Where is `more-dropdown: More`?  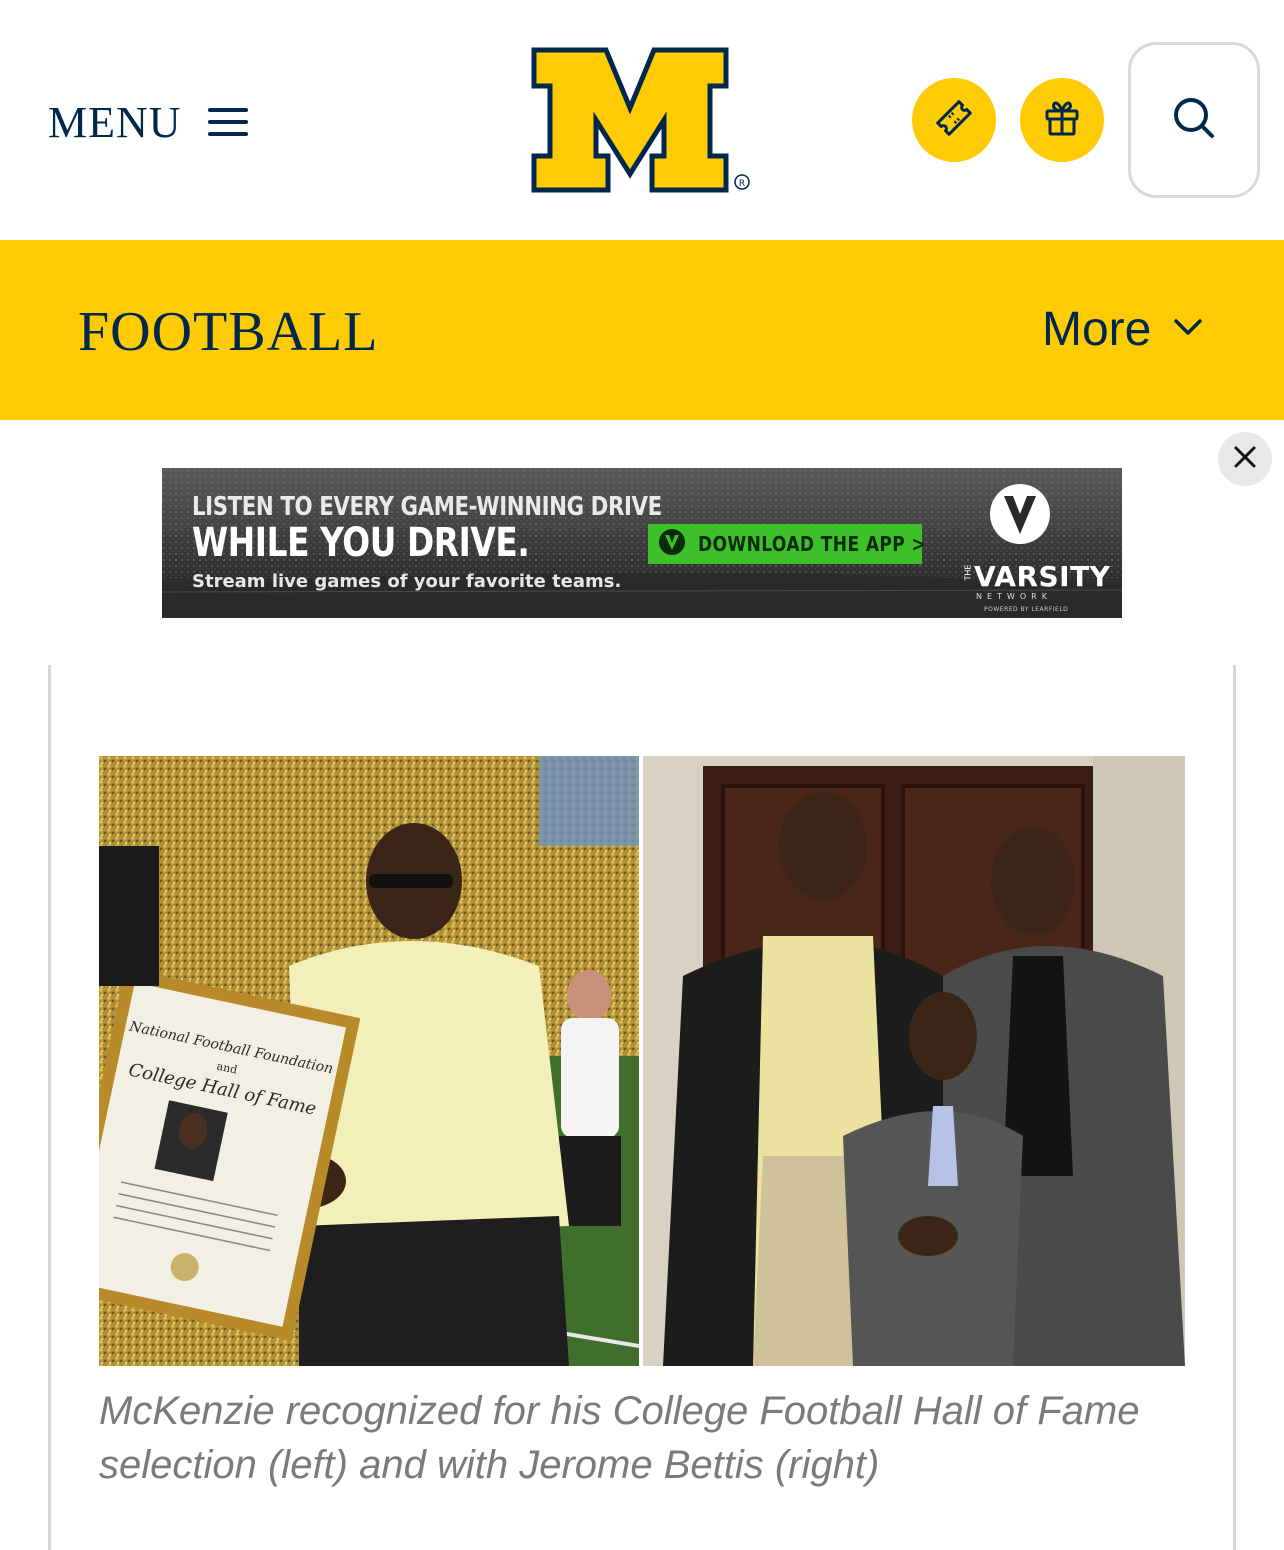 more-dropdown: More is located at coordinates (1122, 329).